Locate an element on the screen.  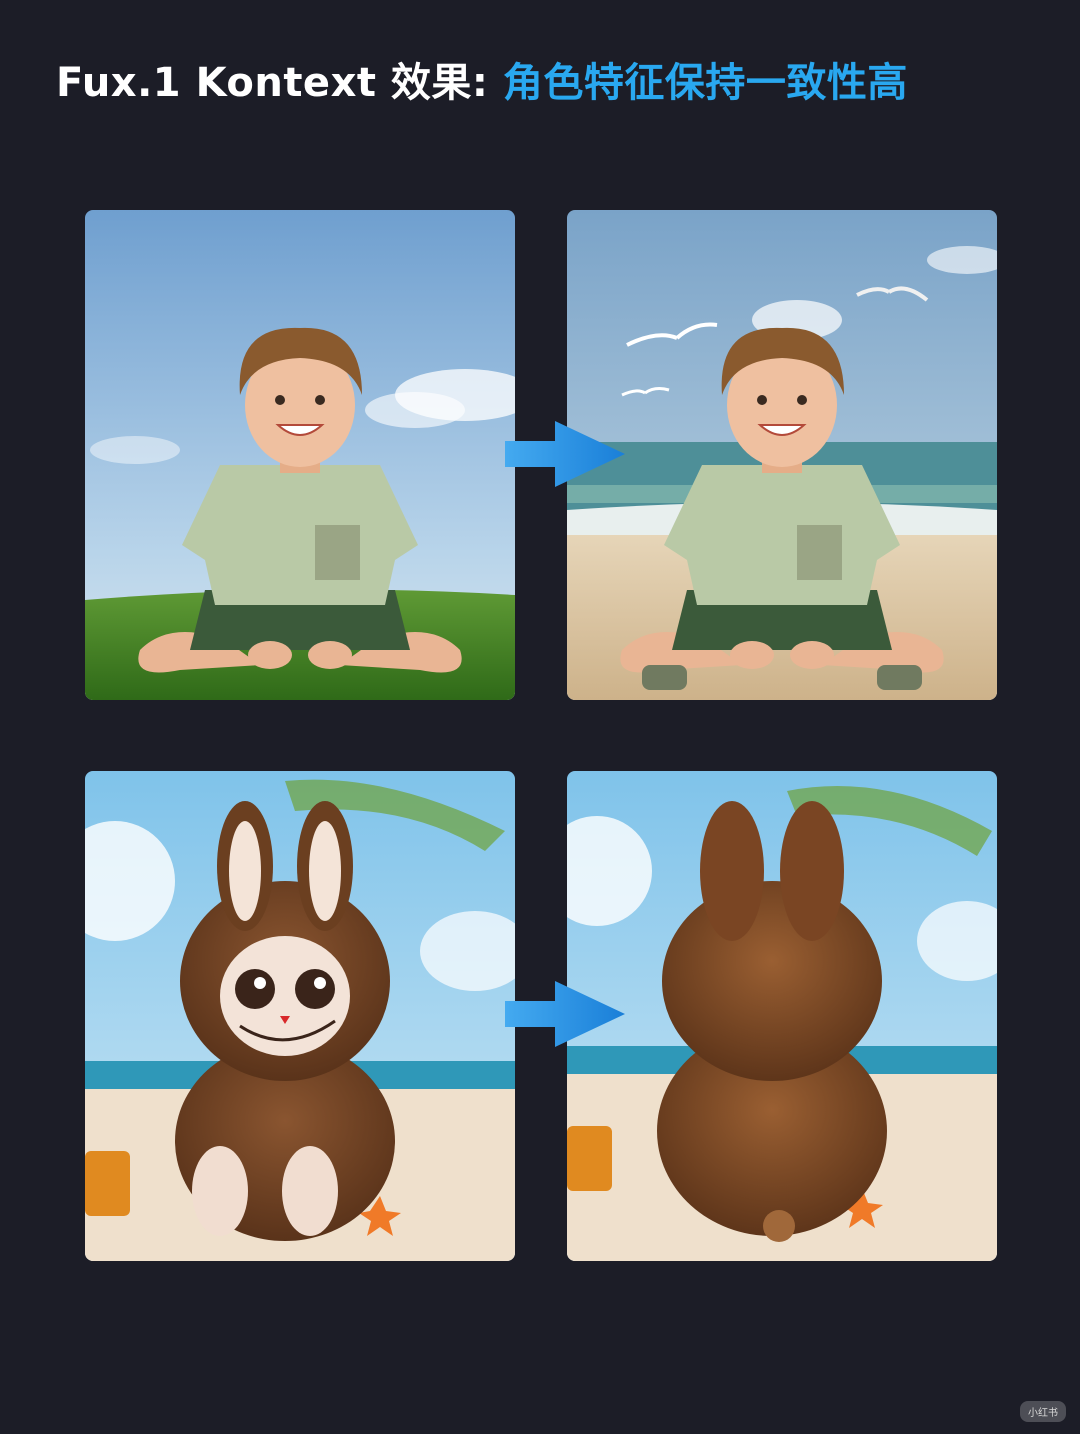
watermark: 小红书 is located at coordinates (1043, 1411).